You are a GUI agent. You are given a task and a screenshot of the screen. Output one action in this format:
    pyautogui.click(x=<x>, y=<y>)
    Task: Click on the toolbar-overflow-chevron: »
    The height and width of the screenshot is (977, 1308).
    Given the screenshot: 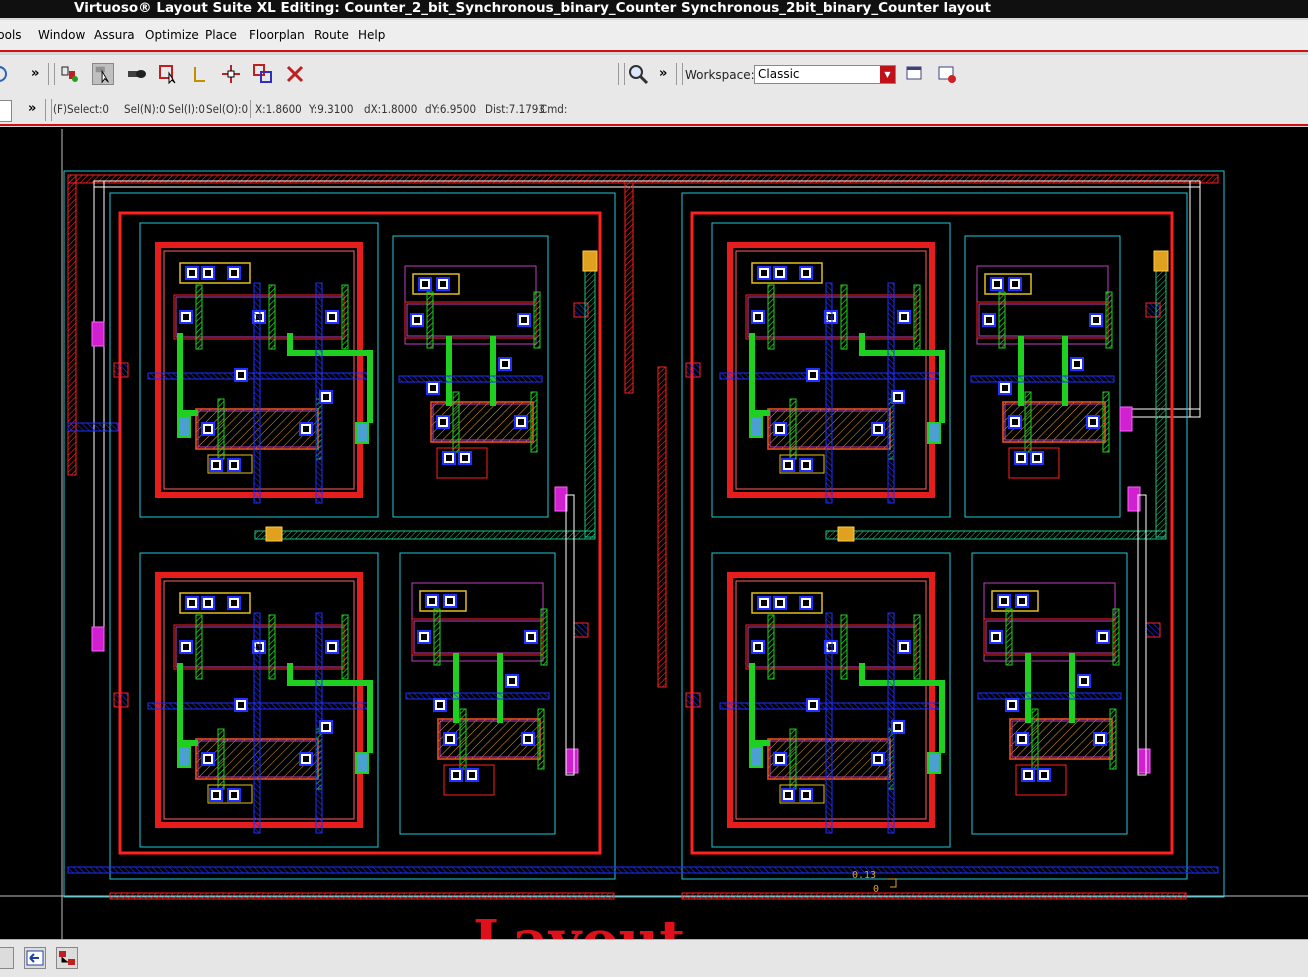 What is the action you would take?
    pyautogui.click(x=35, y=73)
    